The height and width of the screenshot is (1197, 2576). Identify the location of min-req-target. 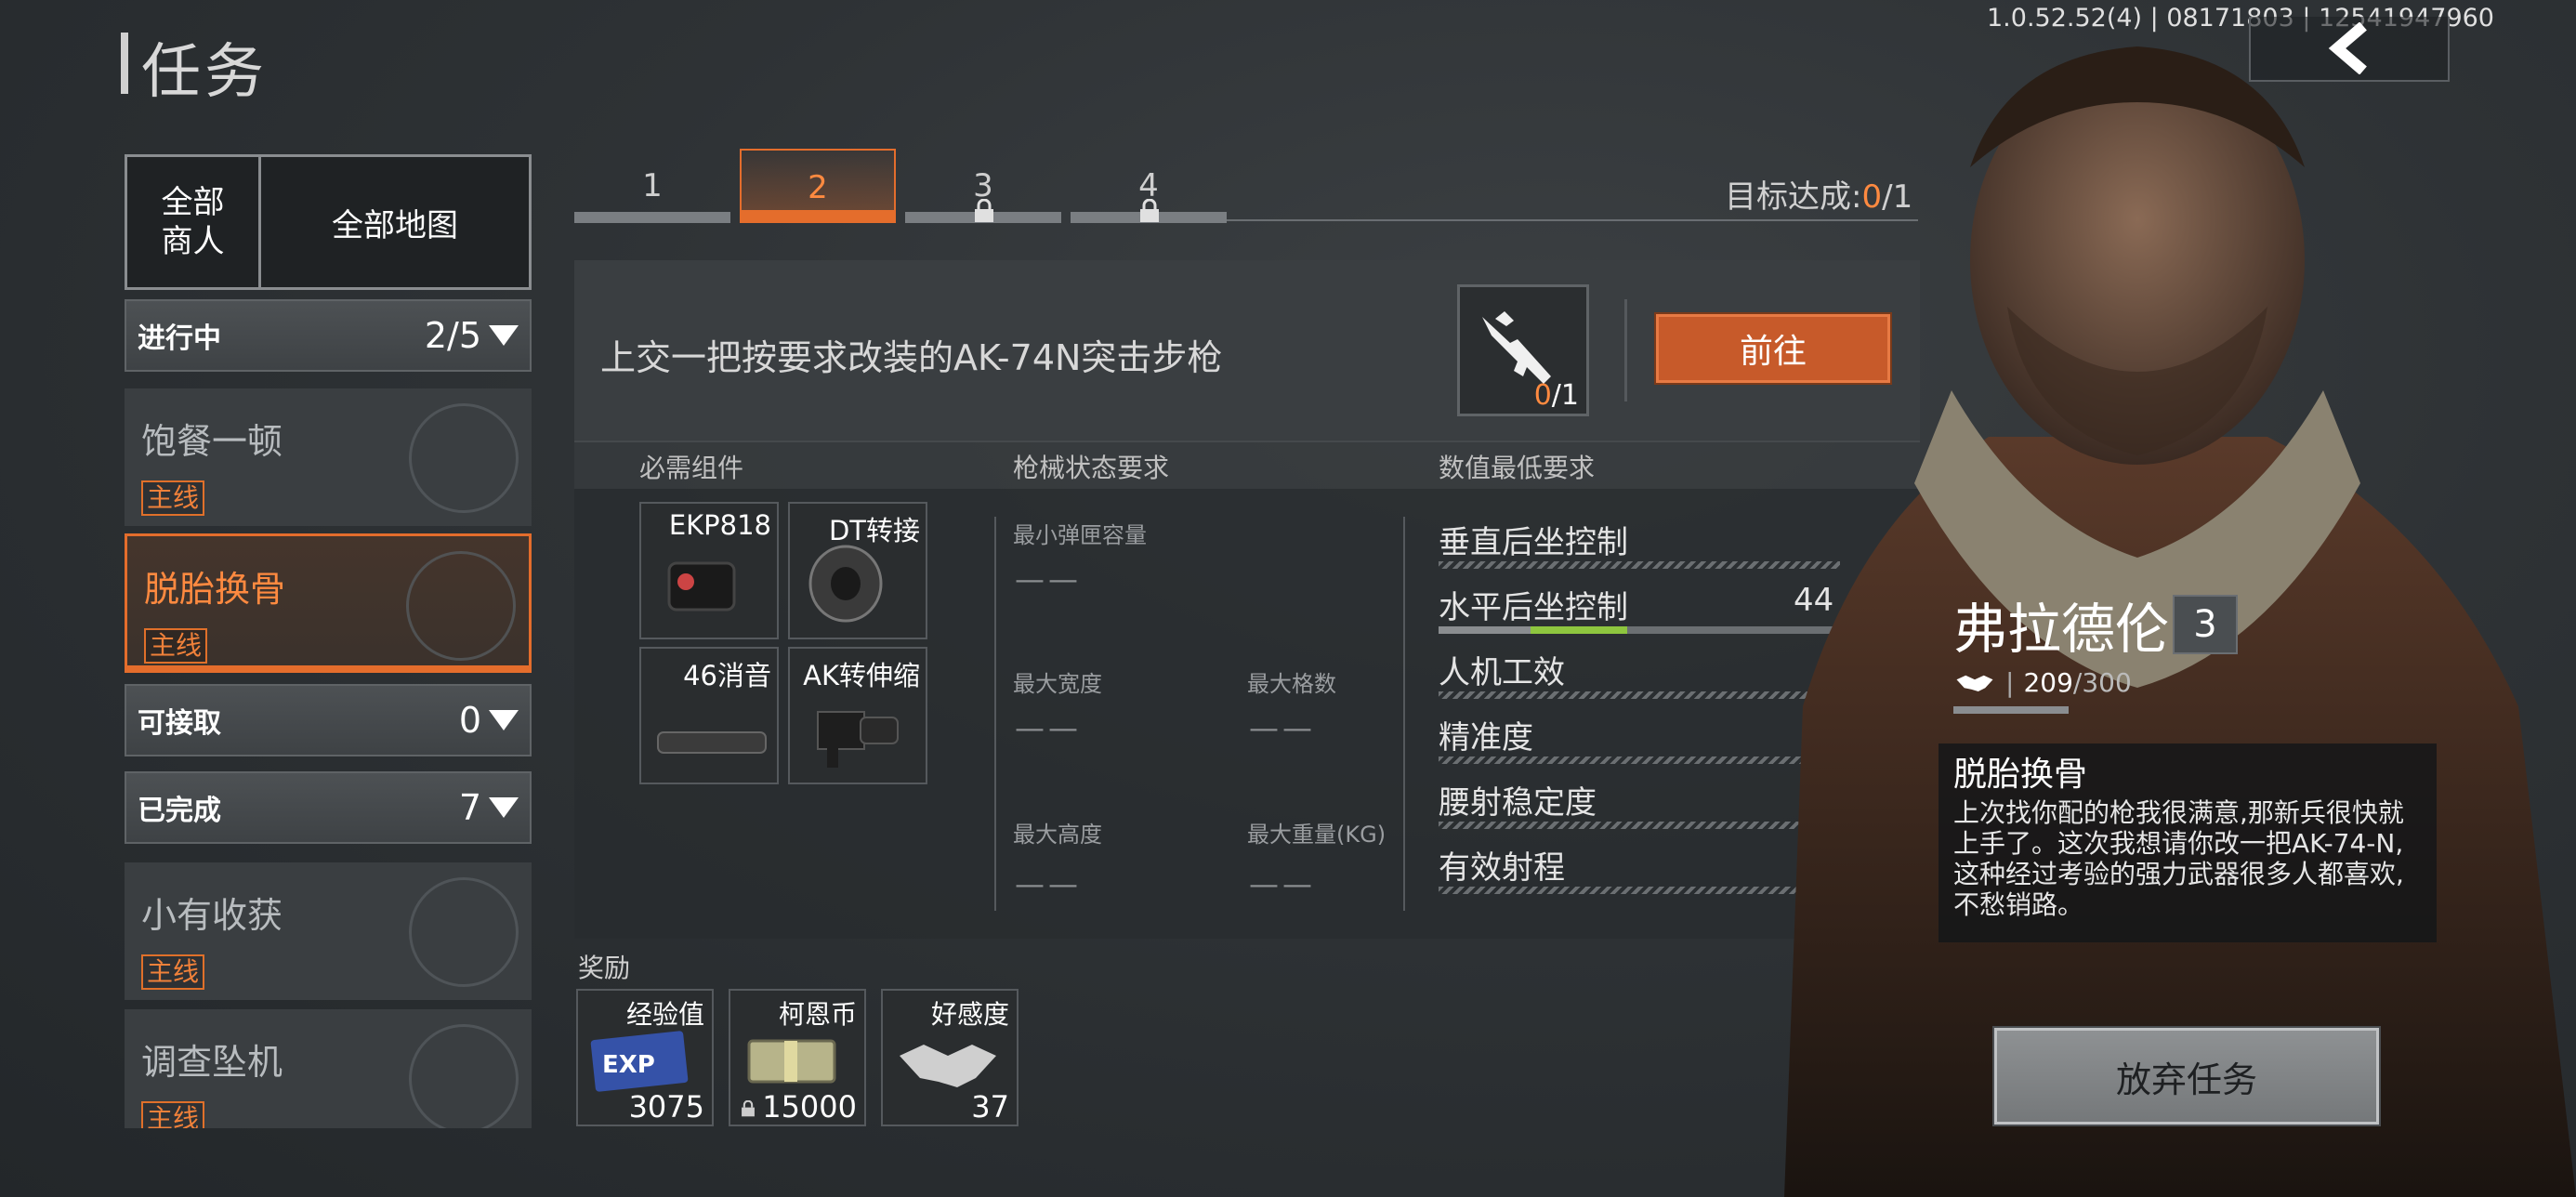
(1579, 630).